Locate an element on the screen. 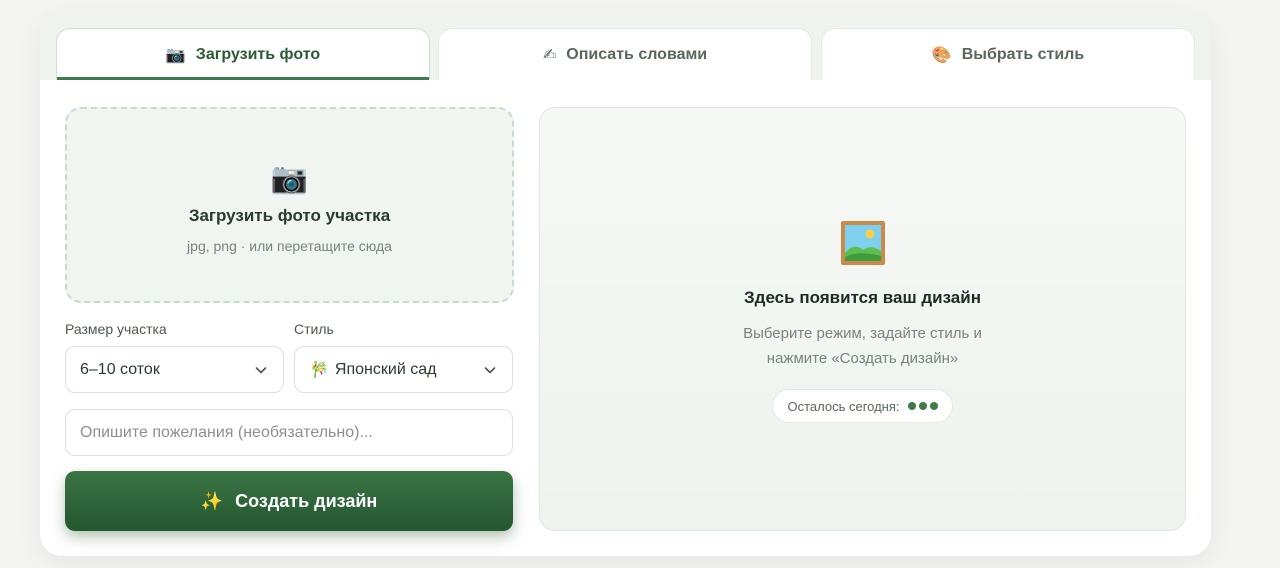 Image resolution: width=1280 pixels, height=568 pixels. tab-label: Описать словами is located at coordinates (637, 54).